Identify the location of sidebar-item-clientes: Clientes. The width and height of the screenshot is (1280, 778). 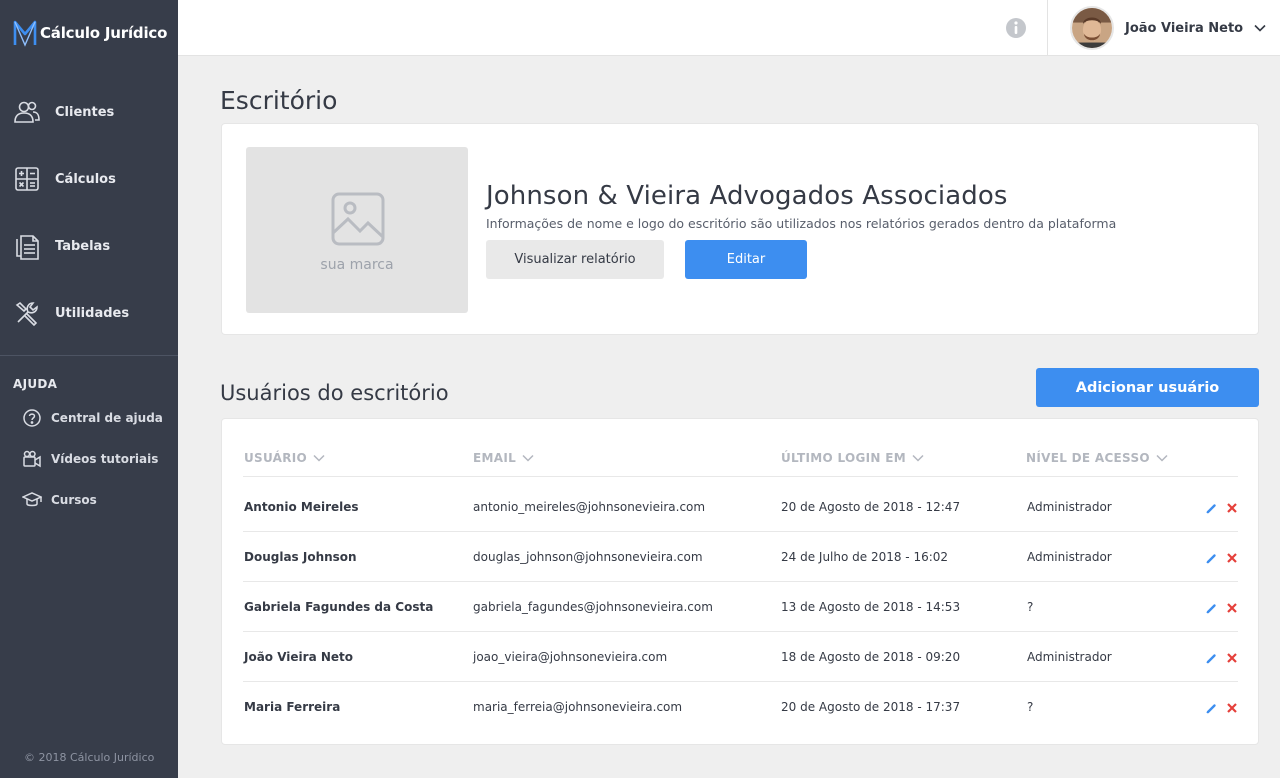
(89, 112).